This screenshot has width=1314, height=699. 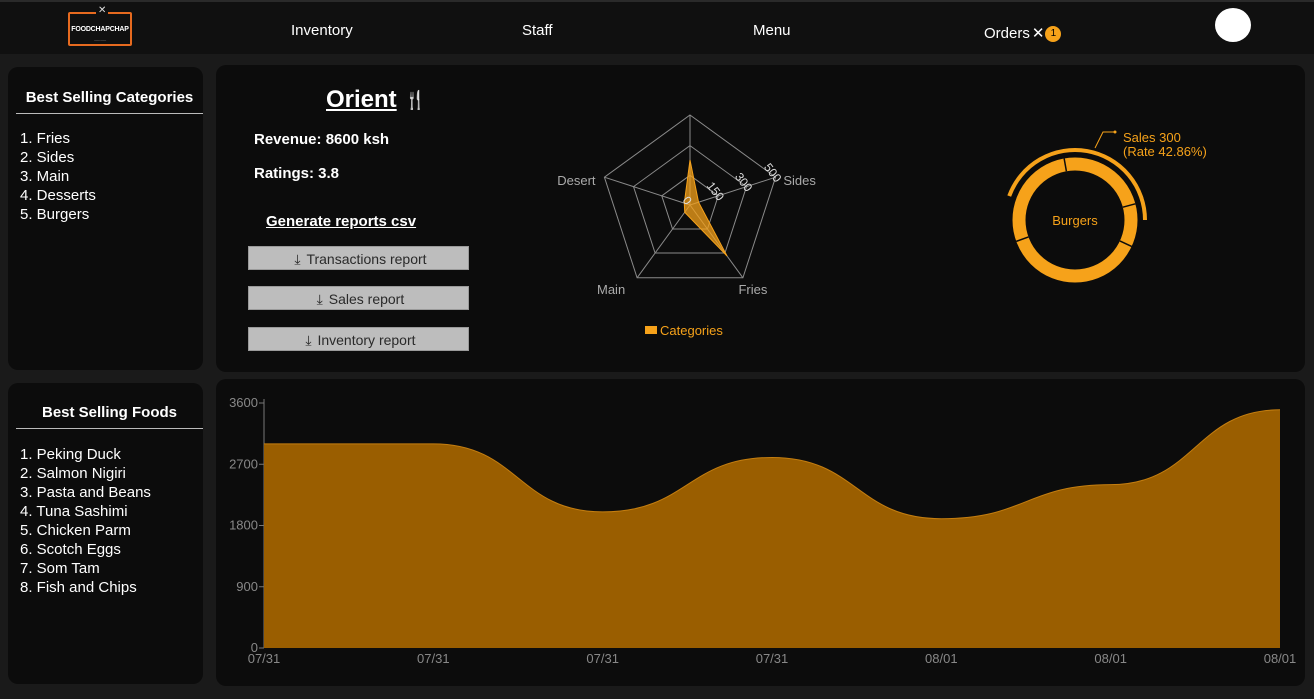 What do you see at coordinates (1152, 137) in the screenshot?
I see `donut-annotation-sales: Sales 300` at bounding box center [1152, 137].